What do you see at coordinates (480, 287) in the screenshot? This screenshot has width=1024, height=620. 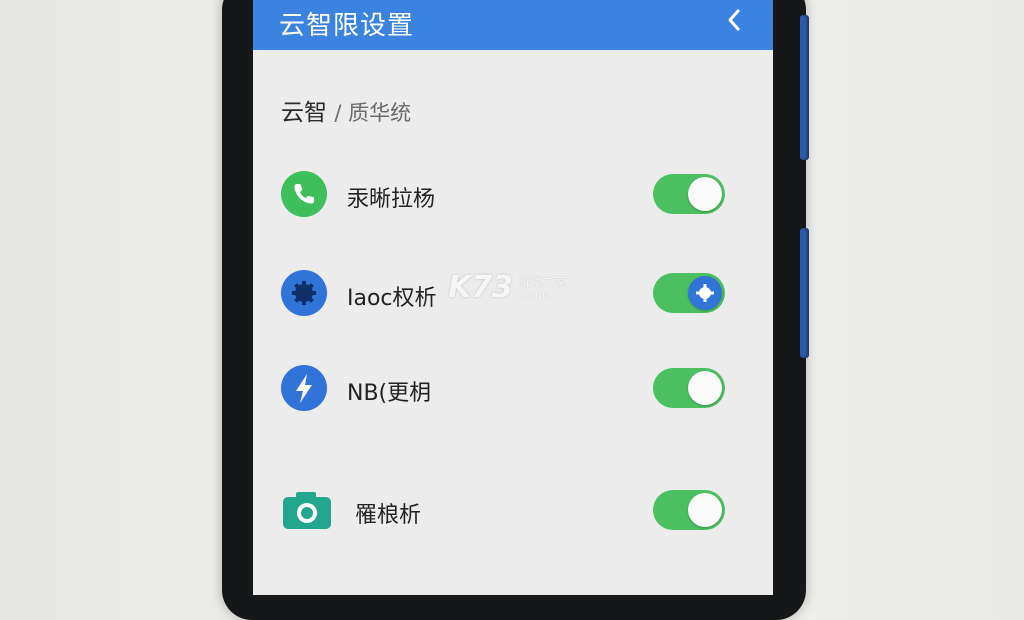 I see `watermark-logo: K73` at bounding box center [480, 287].